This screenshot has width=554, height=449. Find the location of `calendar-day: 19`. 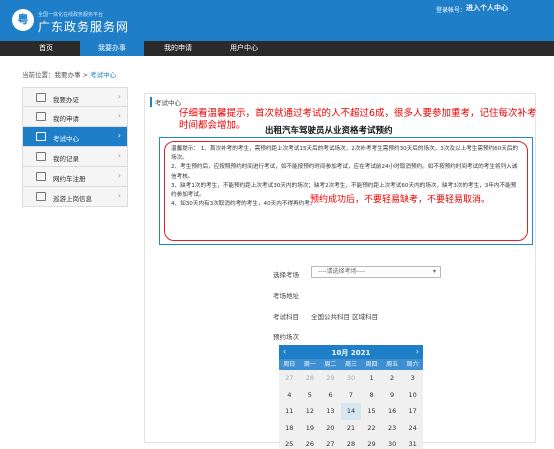

calendar-day: 19 is located at coordinates (310, 428).